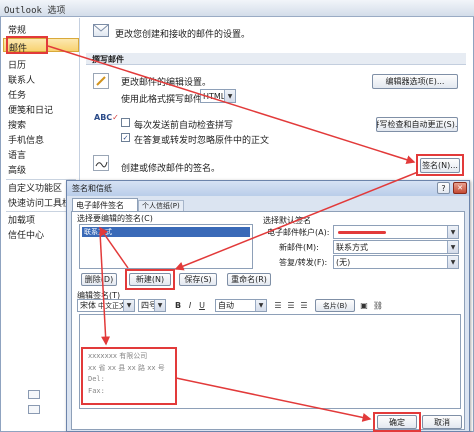  I want to click on sidebar-item-contacts: 联系人, so click(21, 79).